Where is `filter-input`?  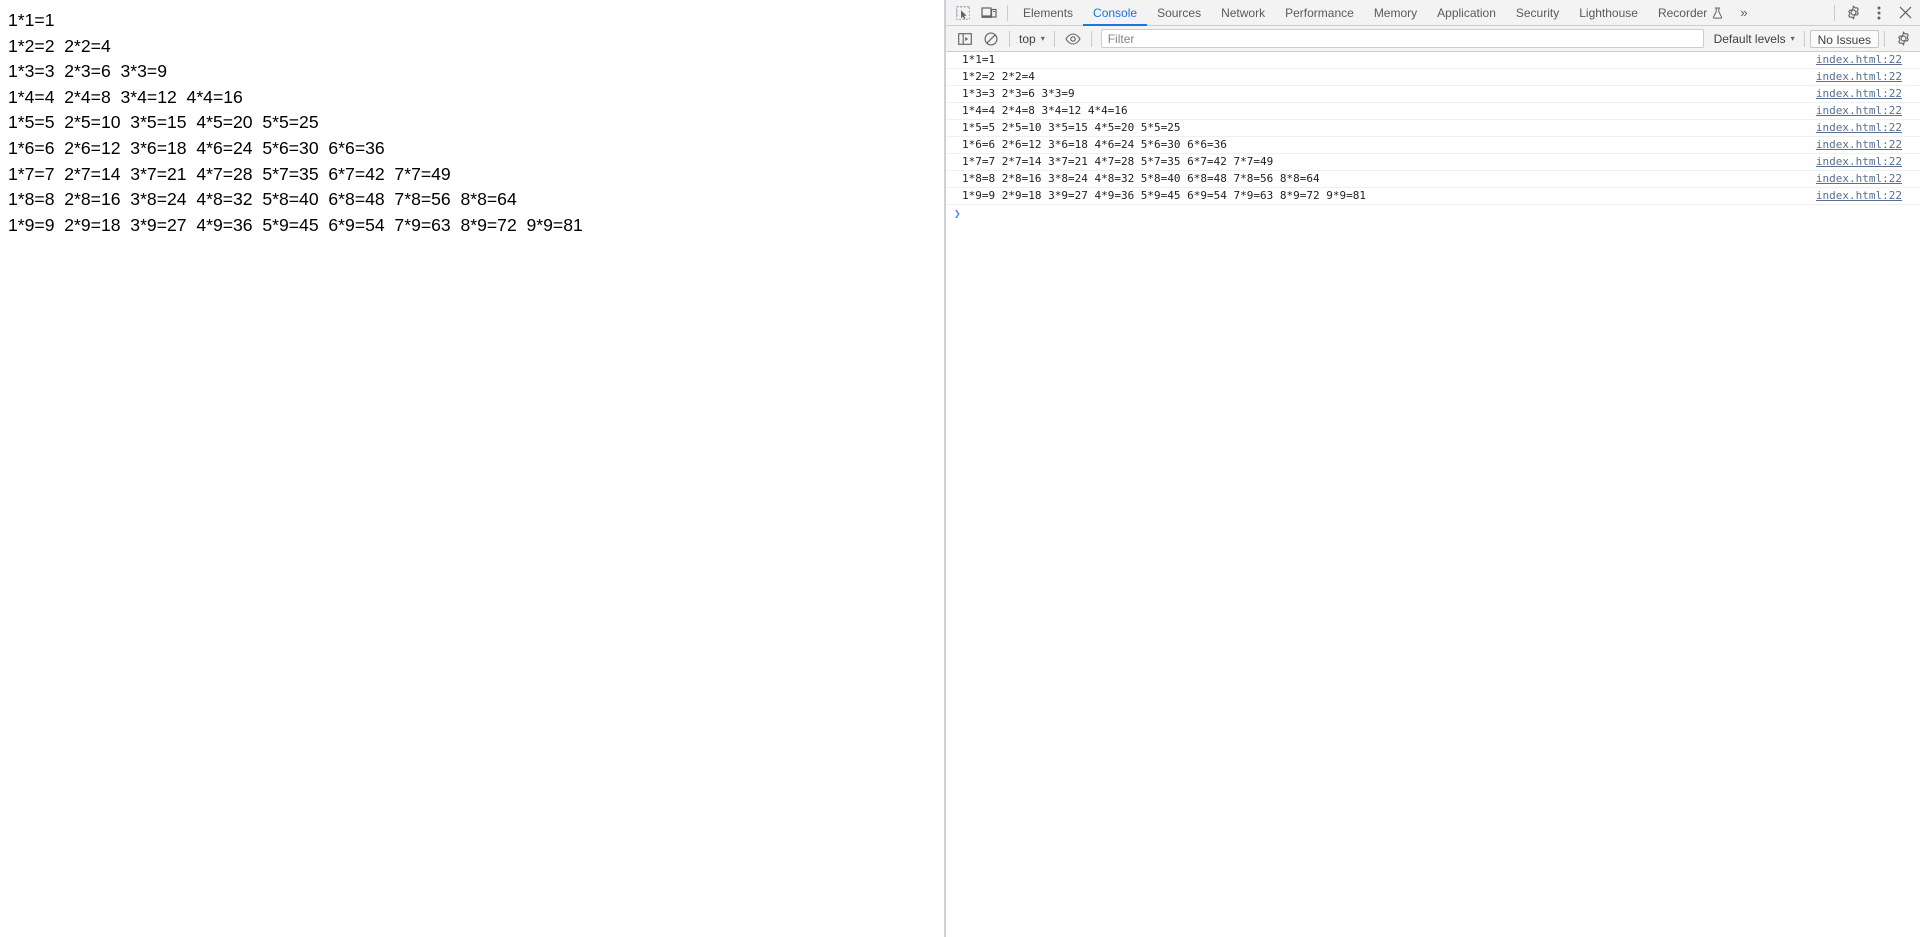
filter-input is located at coordinates (1402, 38).